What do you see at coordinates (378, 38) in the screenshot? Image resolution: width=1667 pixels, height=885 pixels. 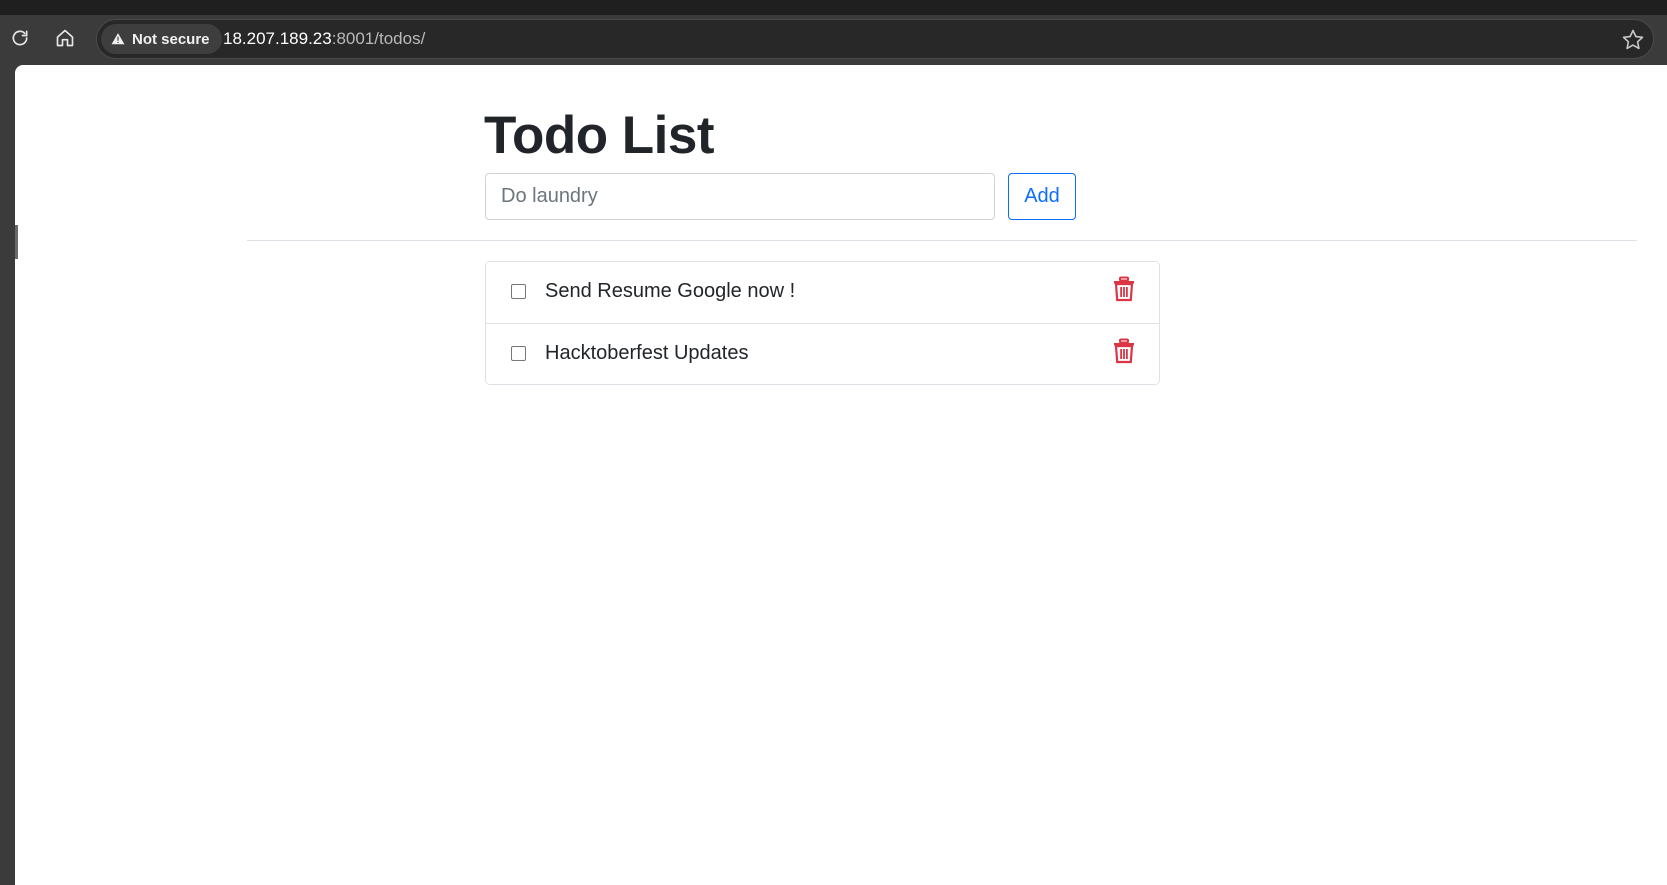 I see `url-path: :8001/todos/` at bounding box center [378, 38].